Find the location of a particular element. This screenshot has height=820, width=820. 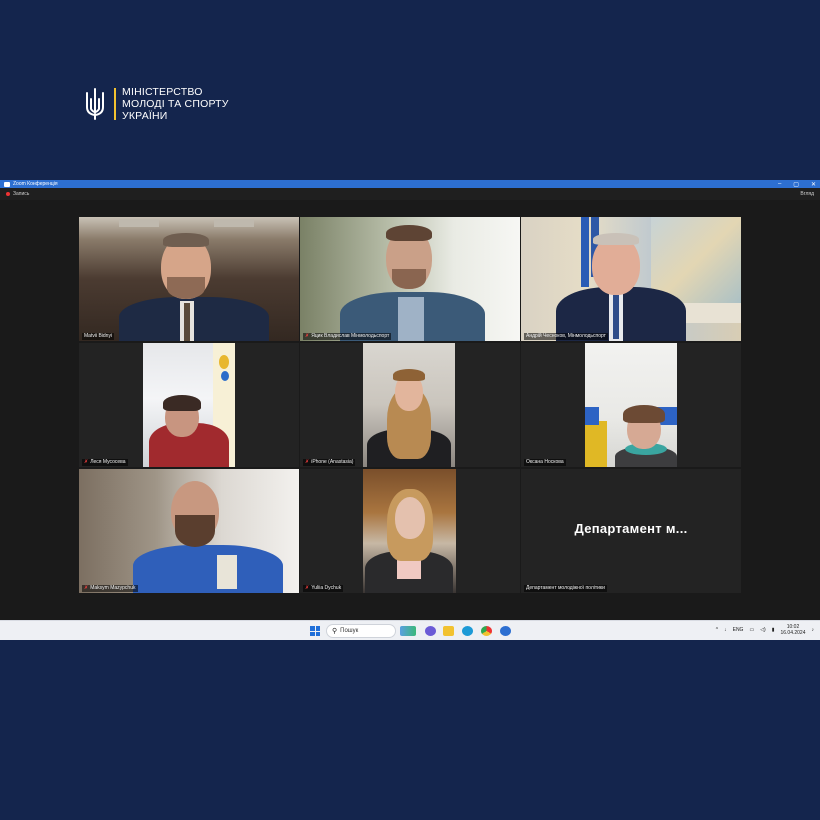

maximize-button: ▢ is located at coordinates (796, 184).